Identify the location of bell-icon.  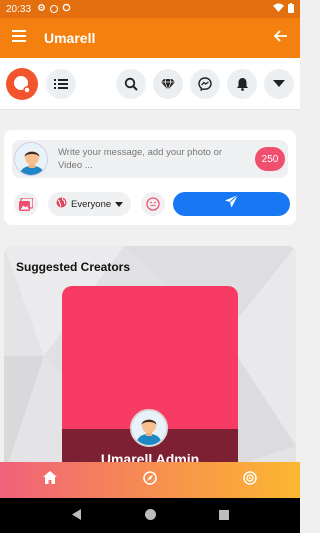
(242, 83).